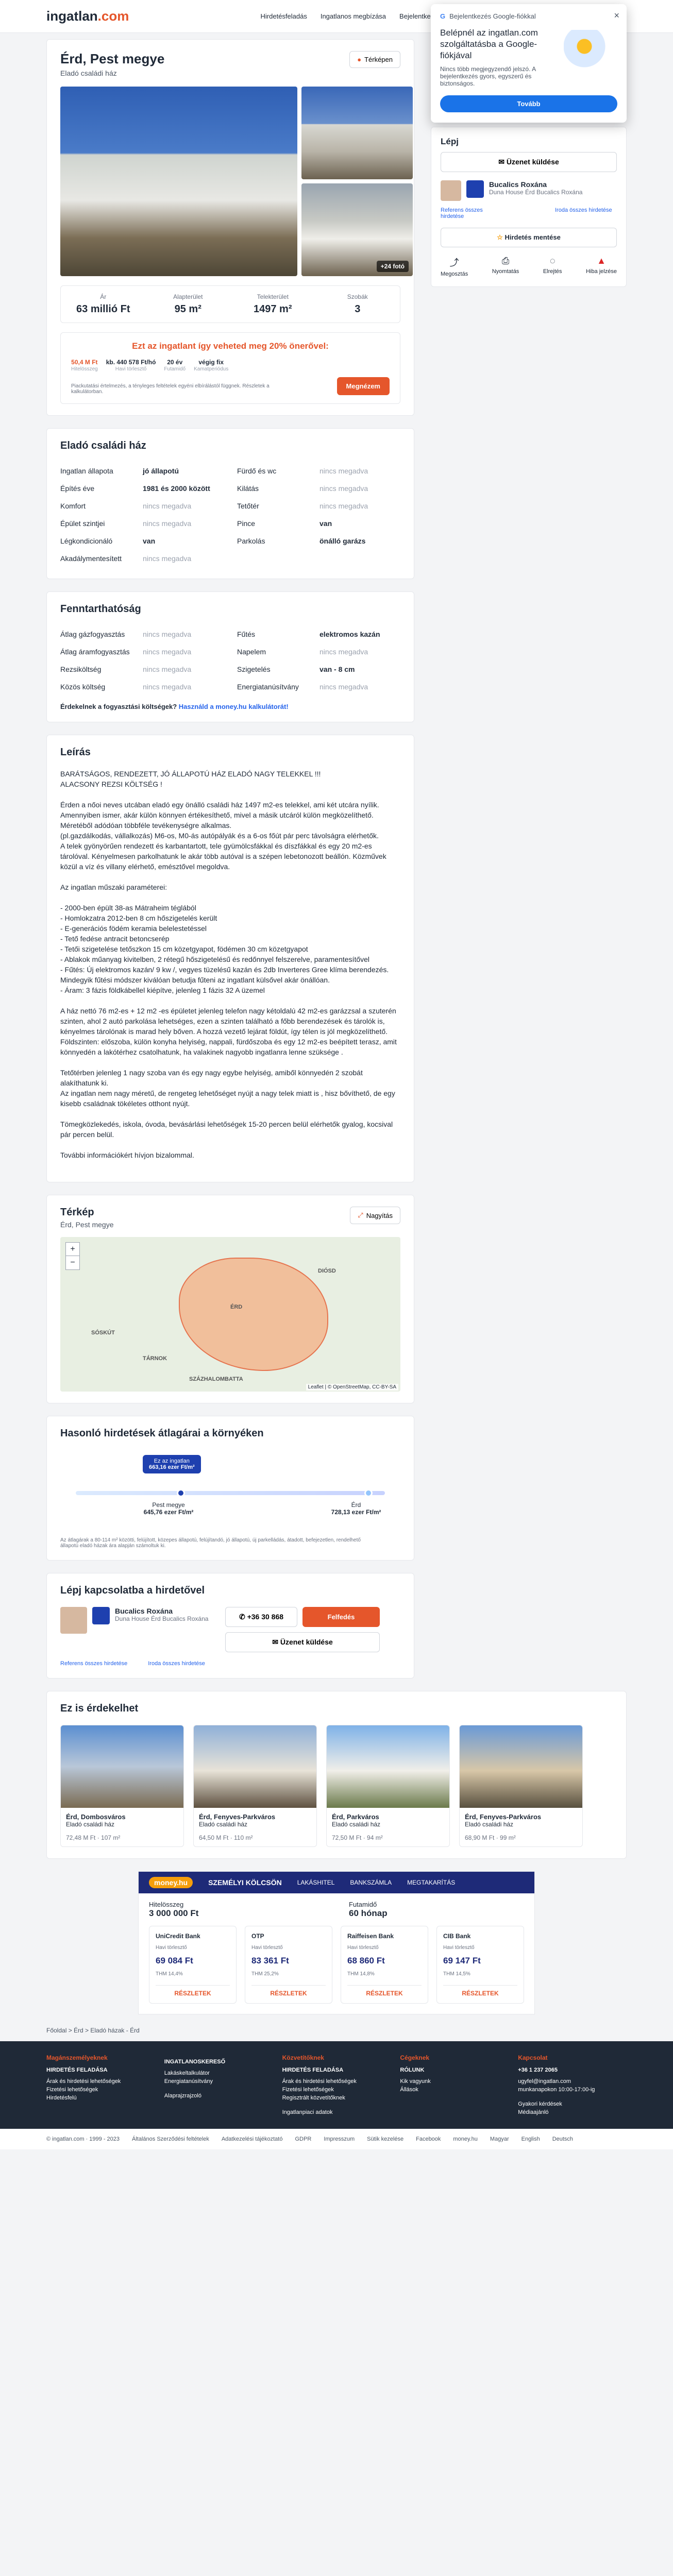 The image size is (673, 2576). Describe the element at coordinates (572, 2104) in the screenshot. I see `footer-link: Gyakori kérdések` at that location.